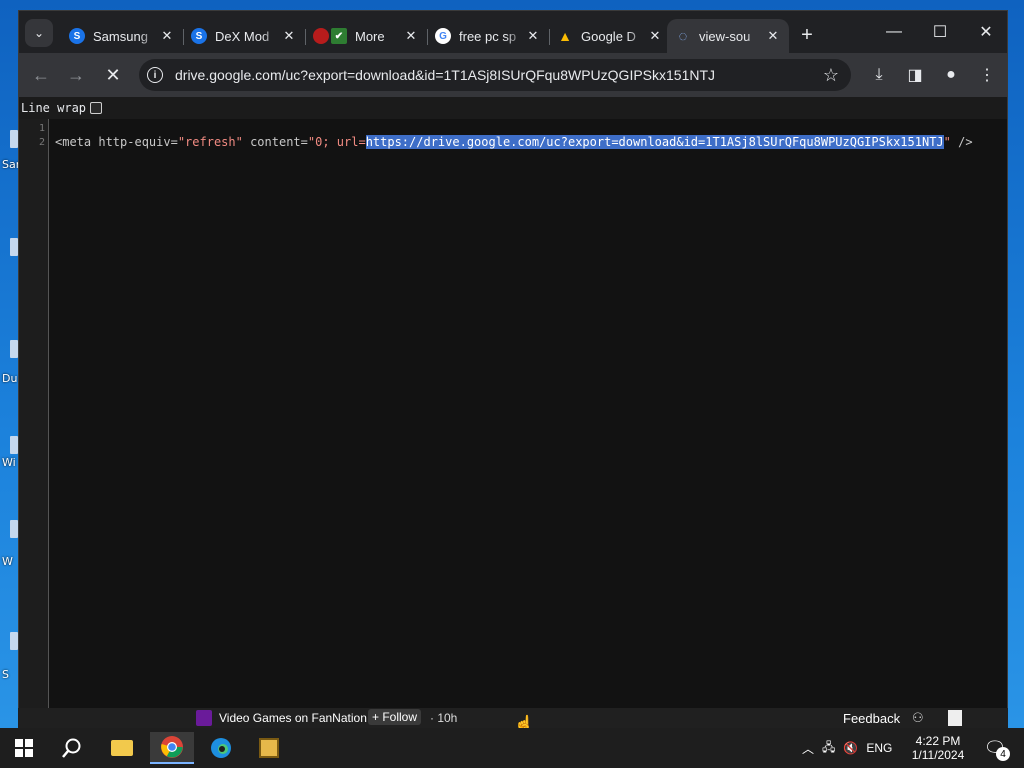 Image resolution: width=1024 pixels, height=768 pixels. Describe the element at coordinates (293, 718) in the screenshot. I see `news-source: Video Games on FanNation` at that location.